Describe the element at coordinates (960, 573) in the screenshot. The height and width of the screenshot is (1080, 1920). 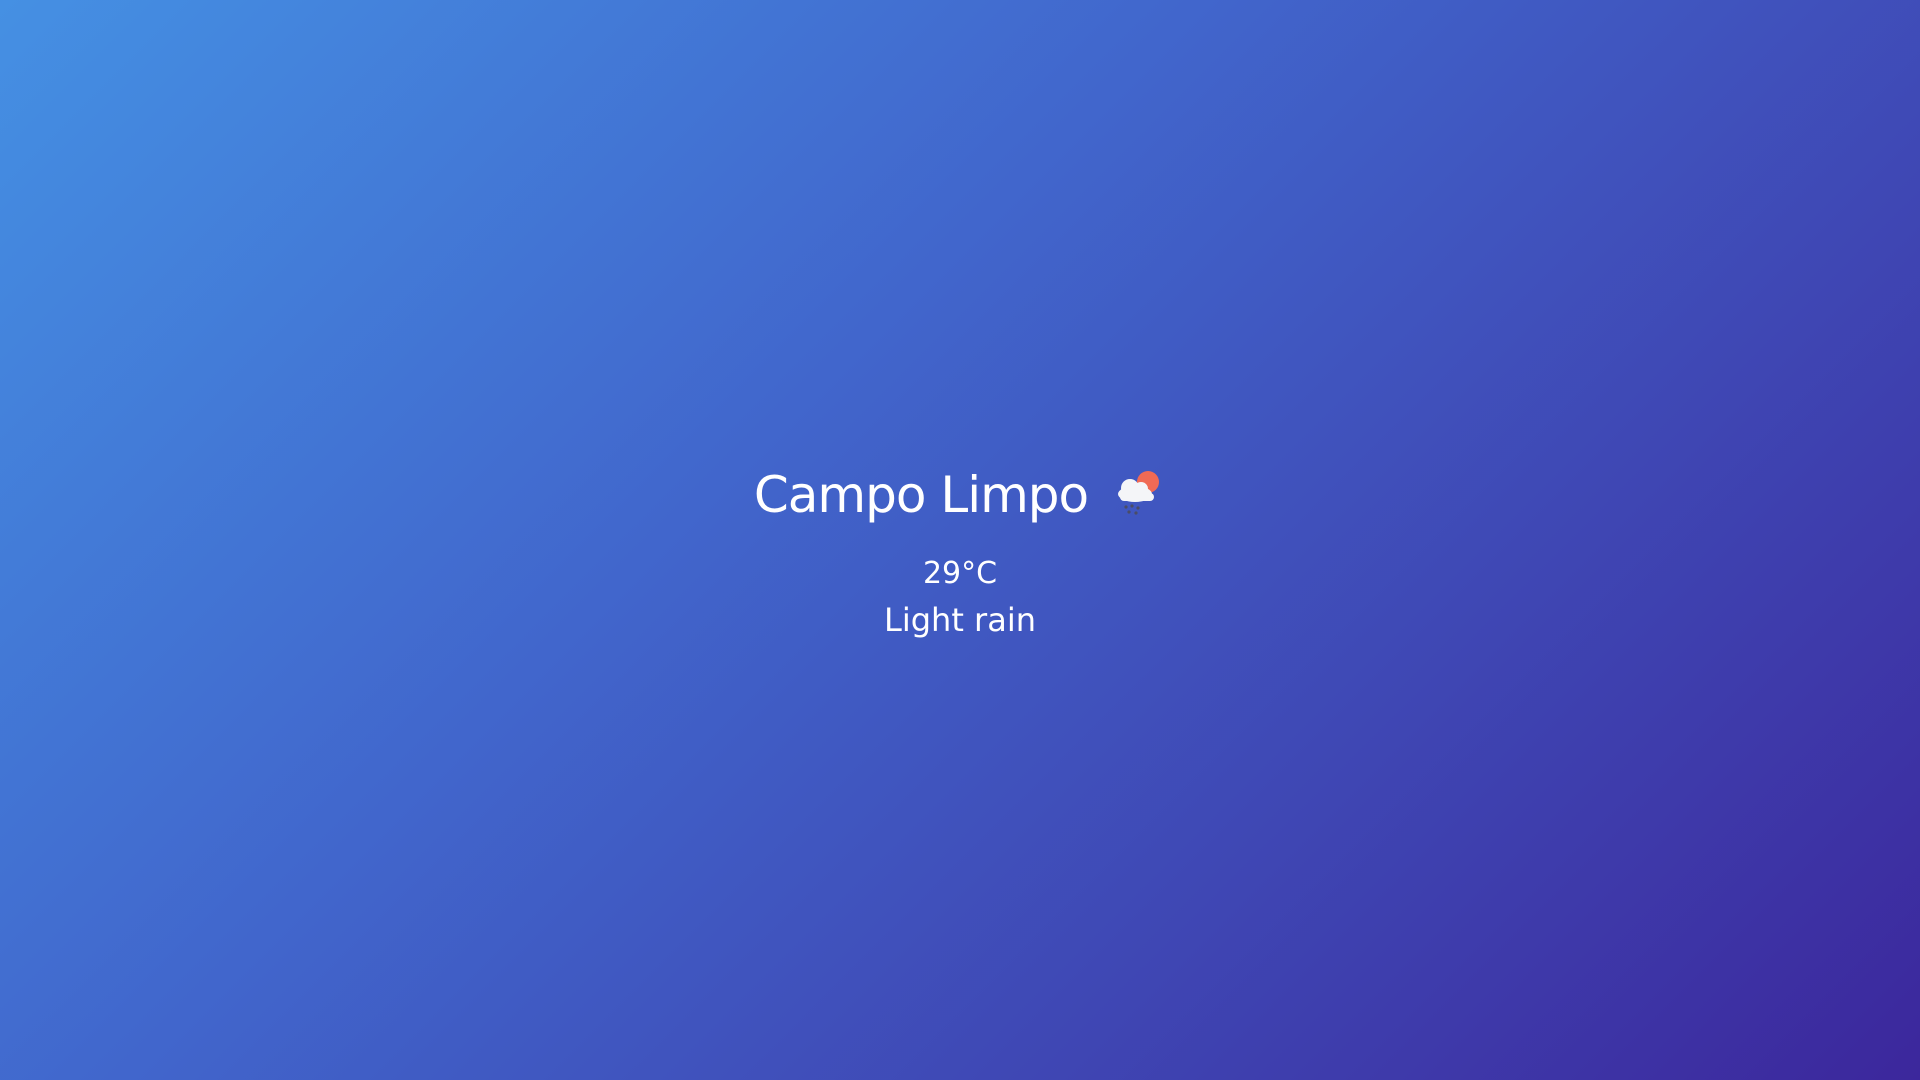
I see `temperature-value: 29°C` at that location.